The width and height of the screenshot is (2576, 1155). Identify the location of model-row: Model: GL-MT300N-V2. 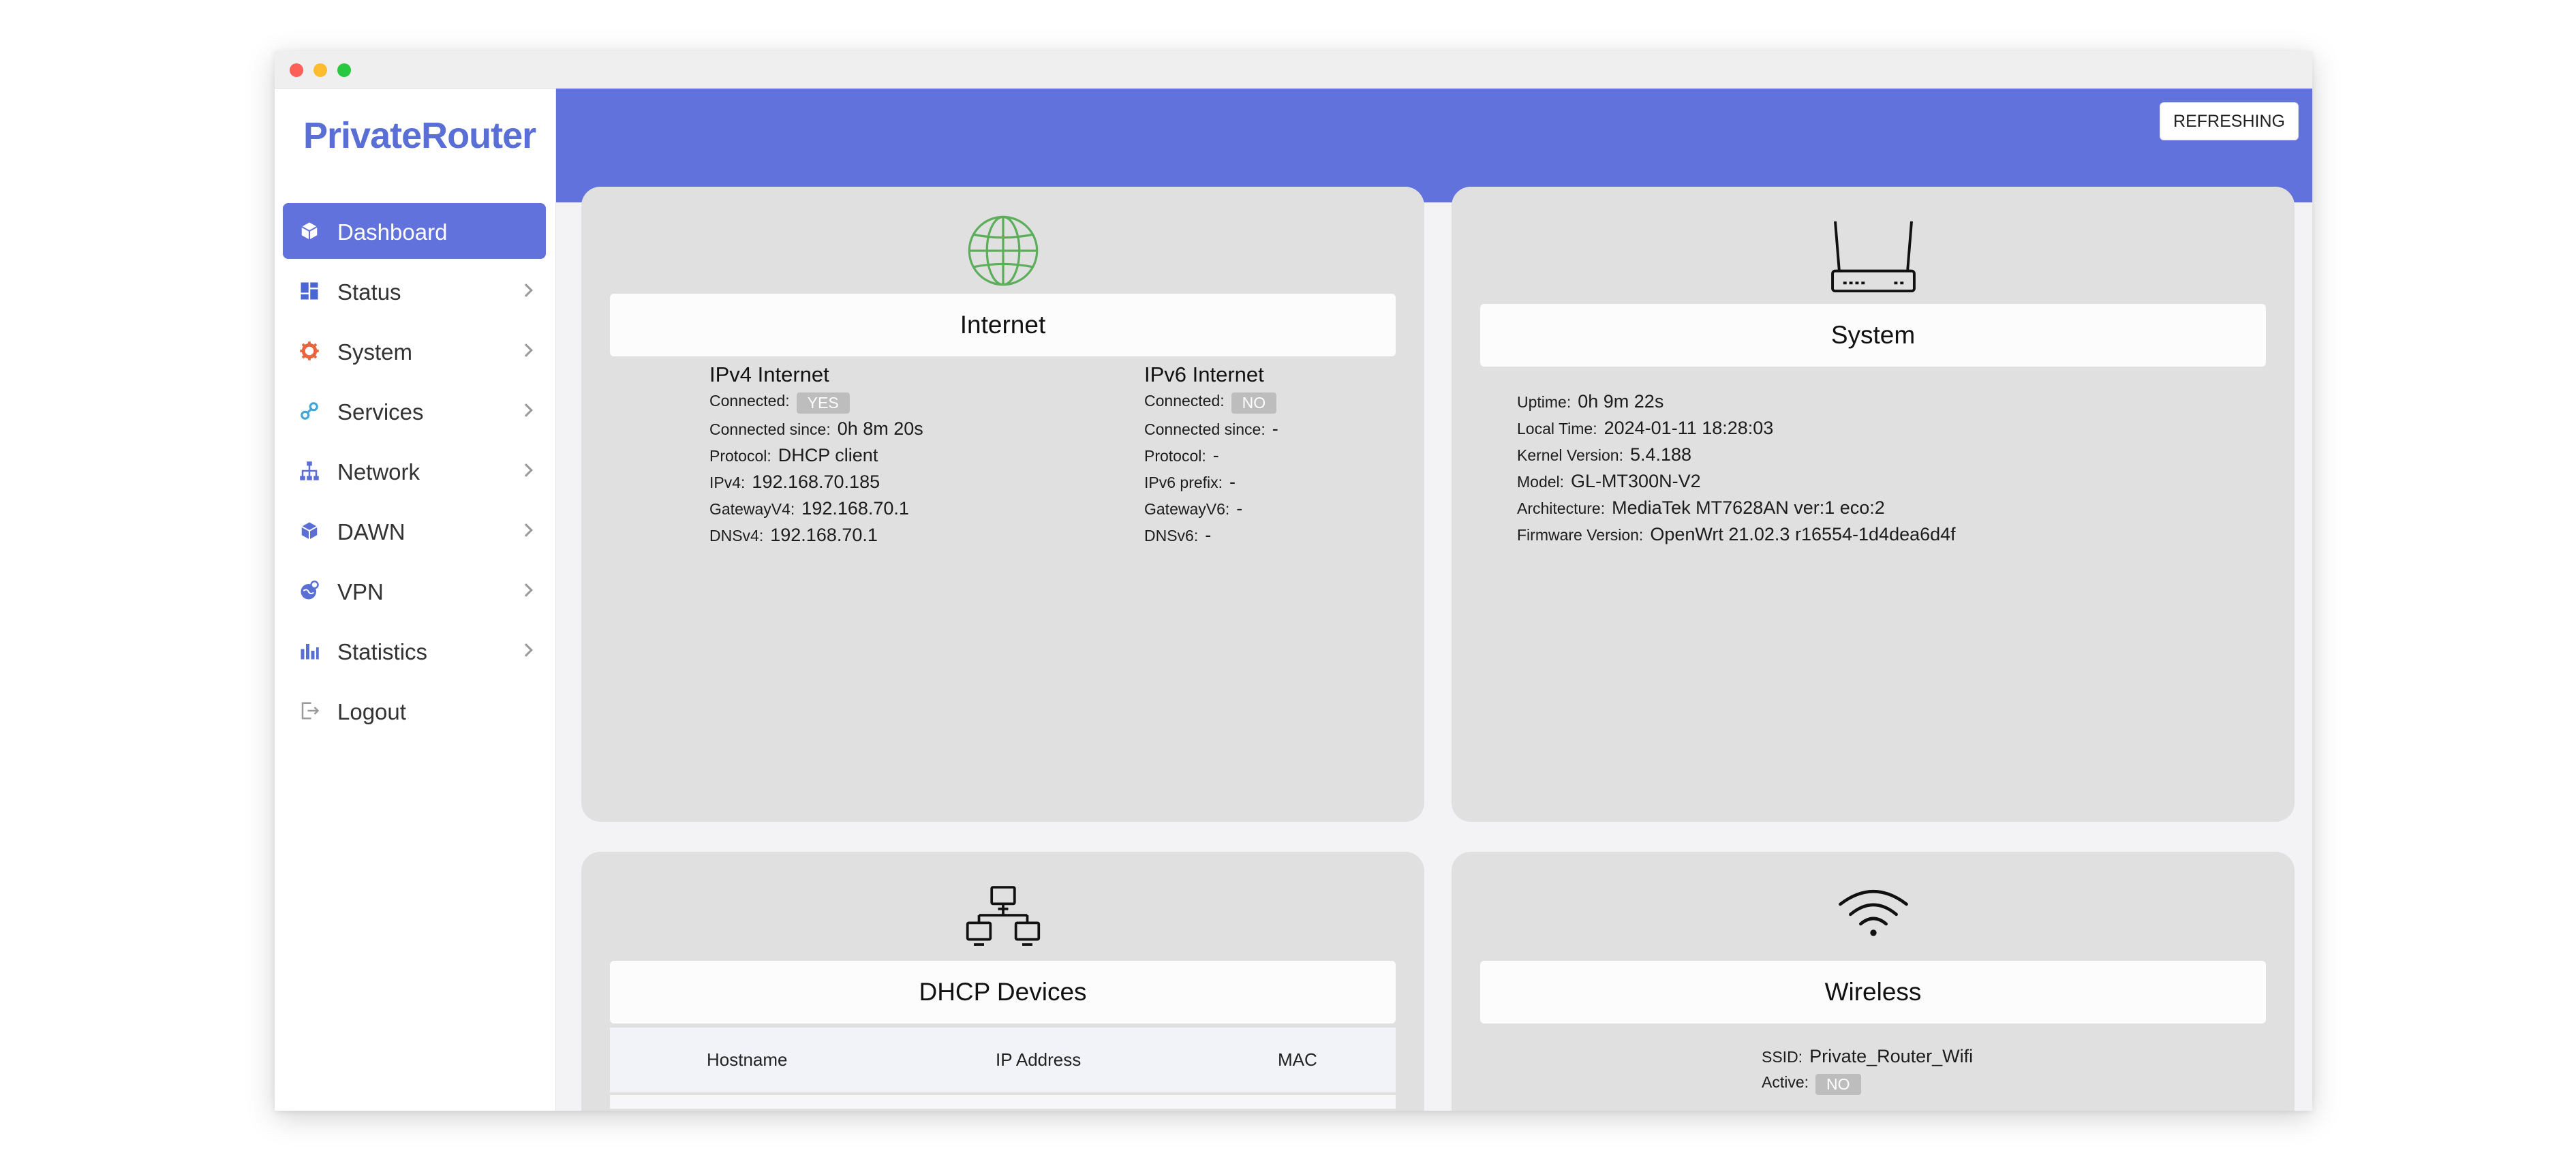
(1609, 481).